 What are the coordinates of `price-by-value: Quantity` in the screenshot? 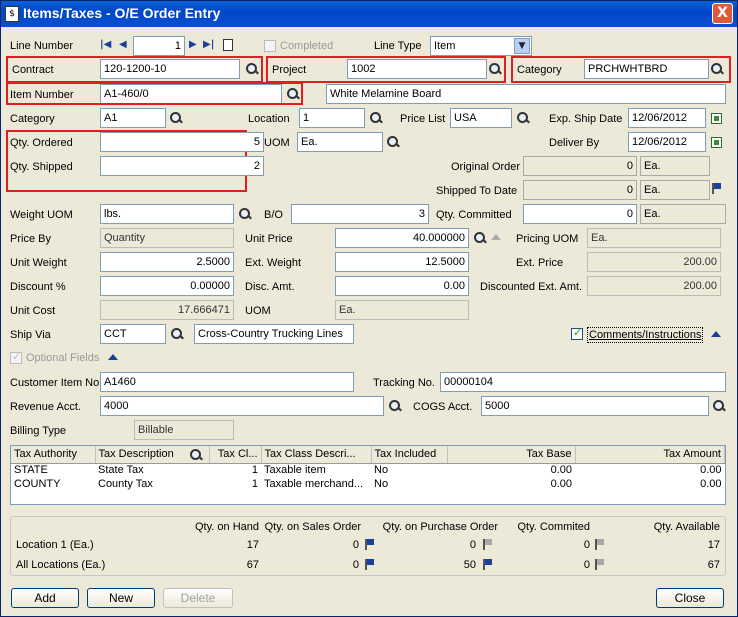 It's located at (167, 238).